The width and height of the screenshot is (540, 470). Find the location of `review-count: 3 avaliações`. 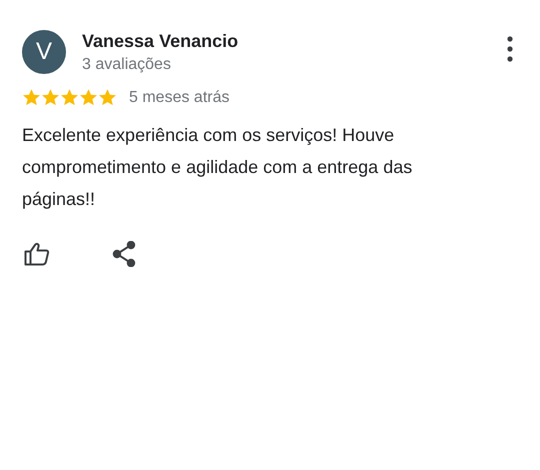

review-count: 3 avaliações is located at coordinates (127, 65).